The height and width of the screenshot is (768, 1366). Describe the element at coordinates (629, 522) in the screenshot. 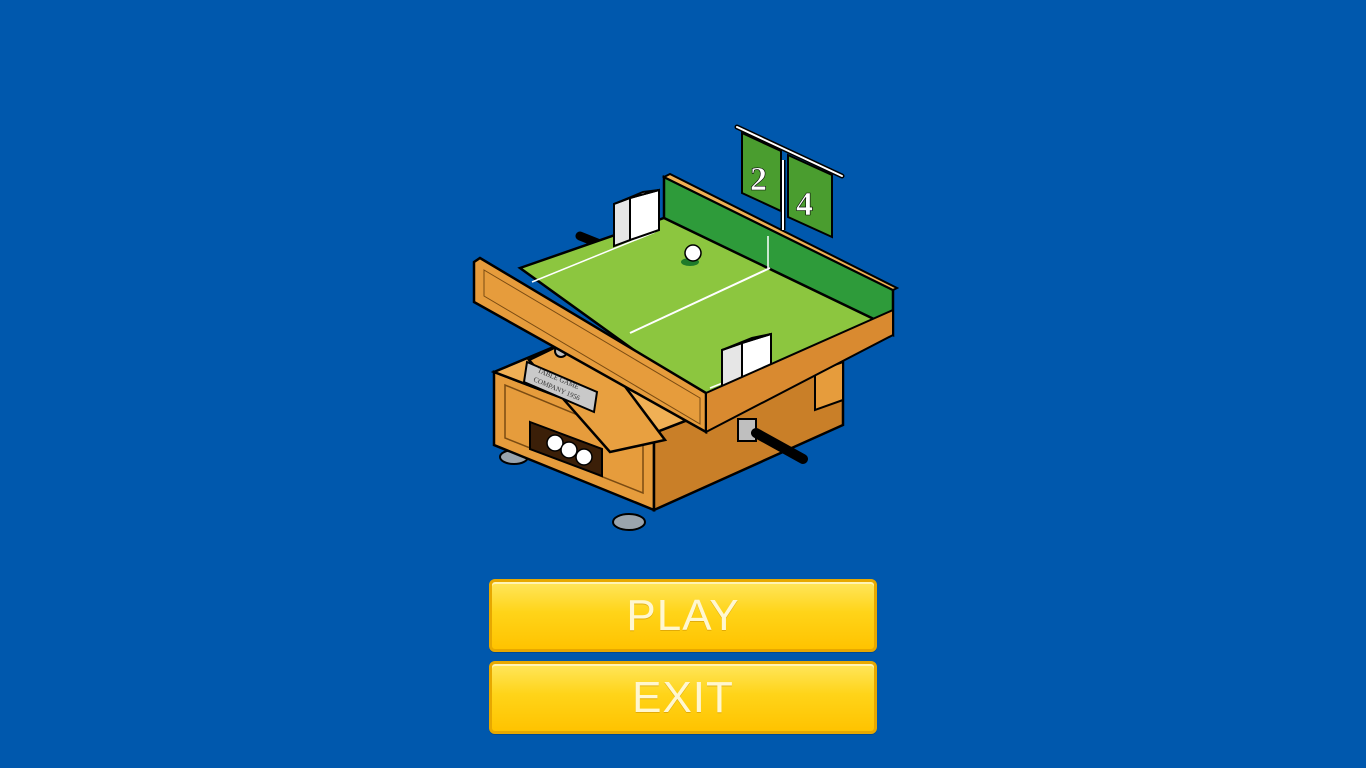

I see `foot-front` at that location.